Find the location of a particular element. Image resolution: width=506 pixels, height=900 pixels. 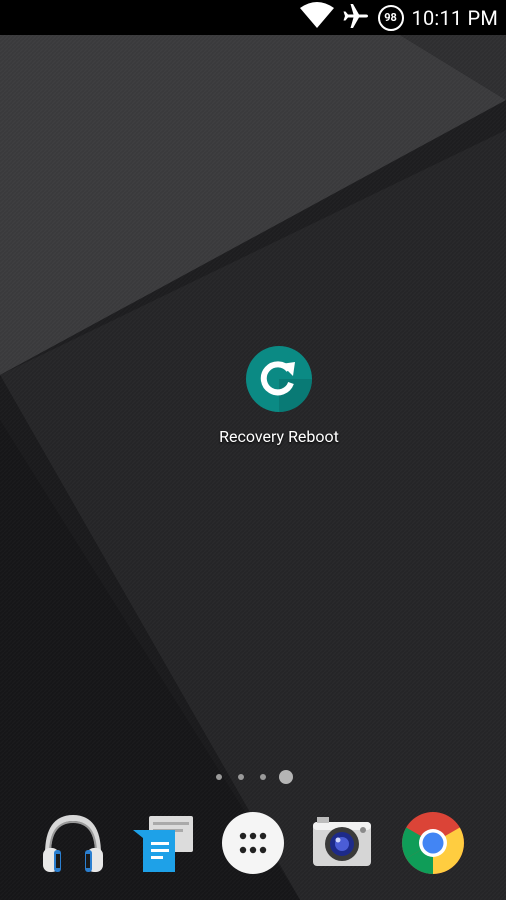

status-bar: 98 10:11 PM is located at coordinates (253, 17).